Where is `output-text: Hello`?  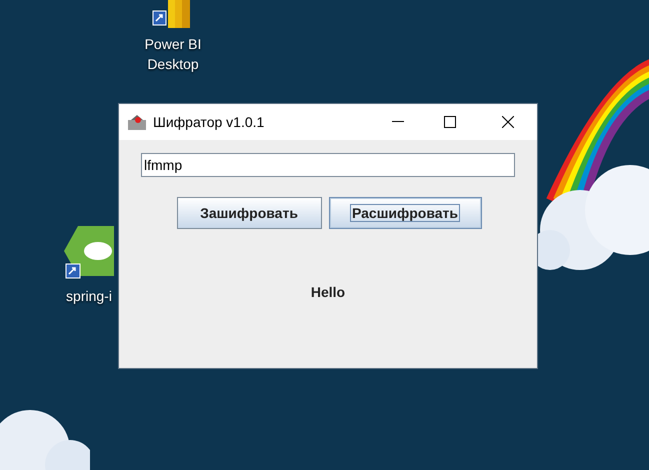 output-text: Hello is located at coordinates (328, 292).